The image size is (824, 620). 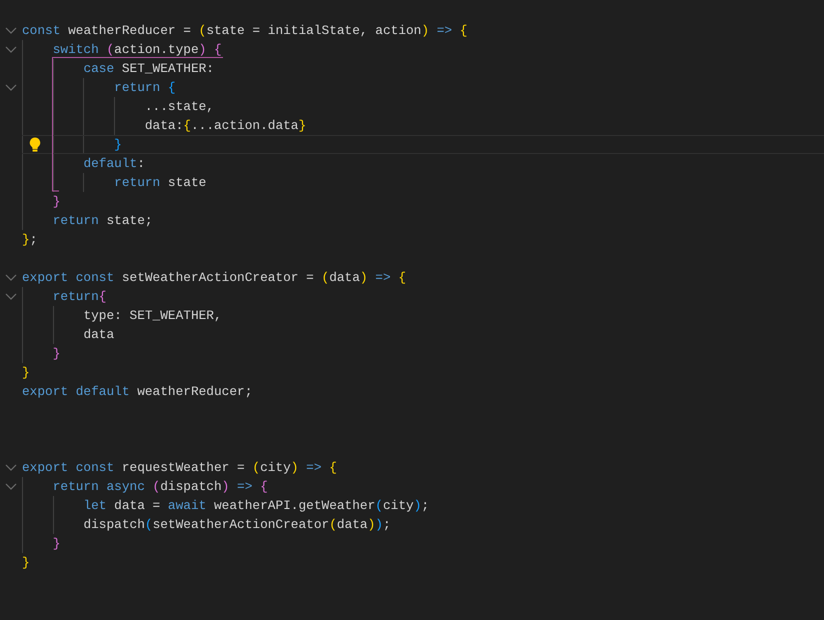 I want to click on code-line: data:{...action.data}, so click(x=225, y=126).